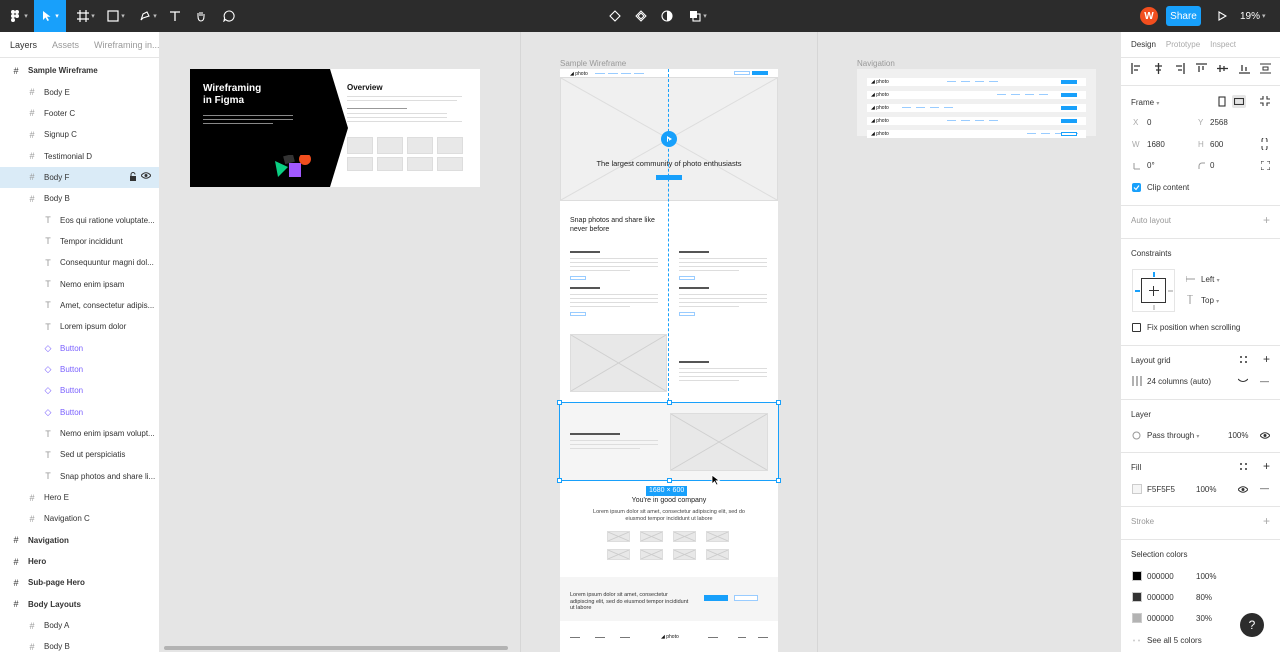  Describe the element at coordinates (1216, 144) in the screenshot. I see `height-input: 600` at that location.